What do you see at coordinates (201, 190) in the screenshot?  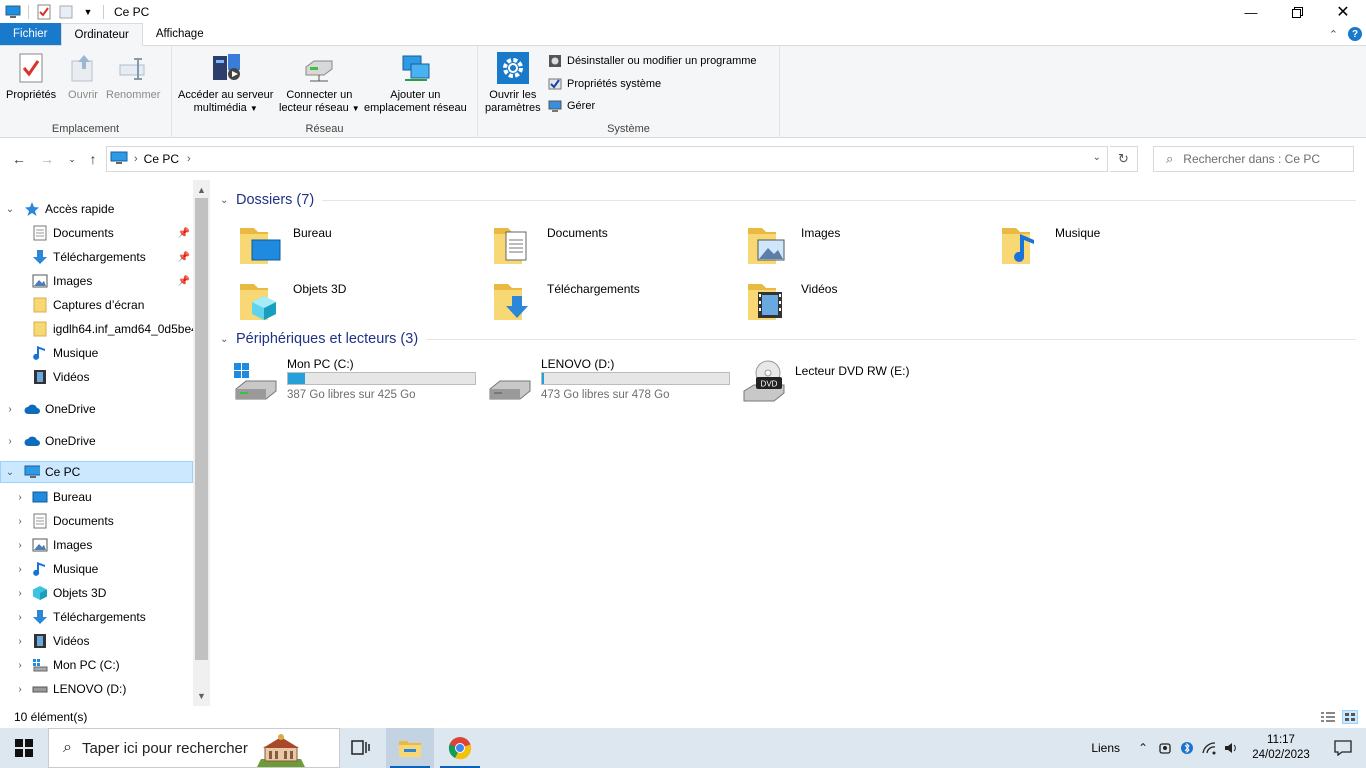 I see `scroll-up-arrow-icon: ▲` at bounding box center [201, 190].